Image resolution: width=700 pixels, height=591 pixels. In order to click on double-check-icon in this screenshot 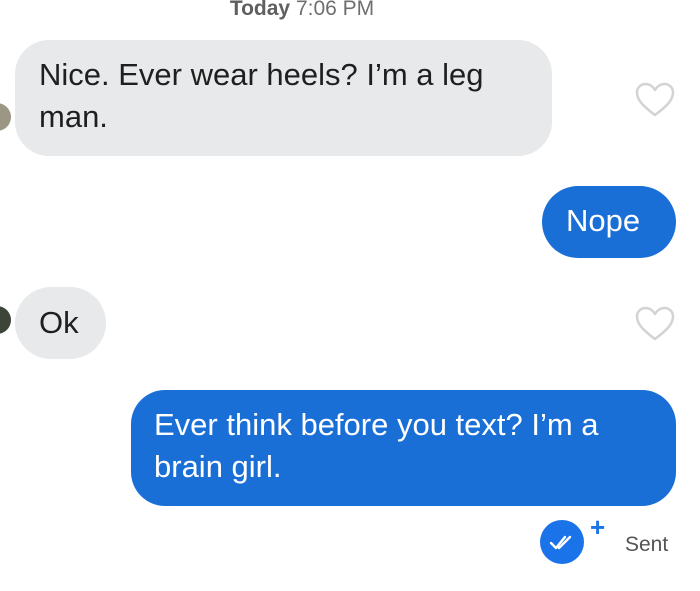, I will do `click(562, 542)`.